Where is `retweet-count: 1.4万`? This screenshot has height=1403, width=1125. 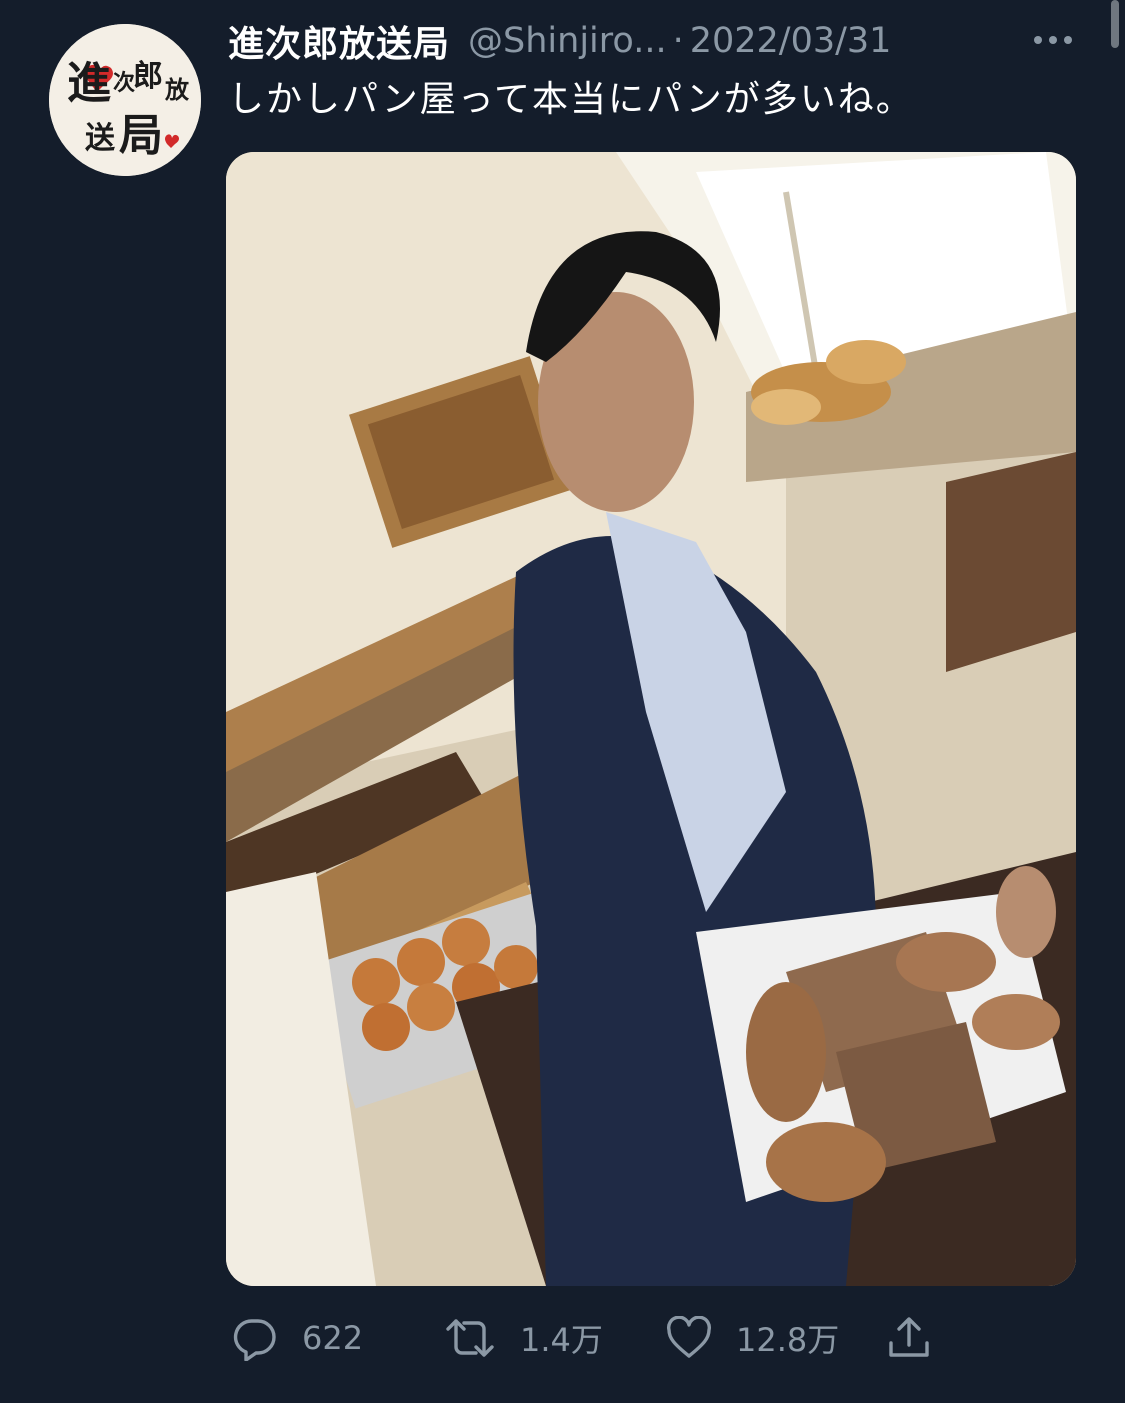
retweet-count: 1.4万 is located at coordinates (561, 1340).